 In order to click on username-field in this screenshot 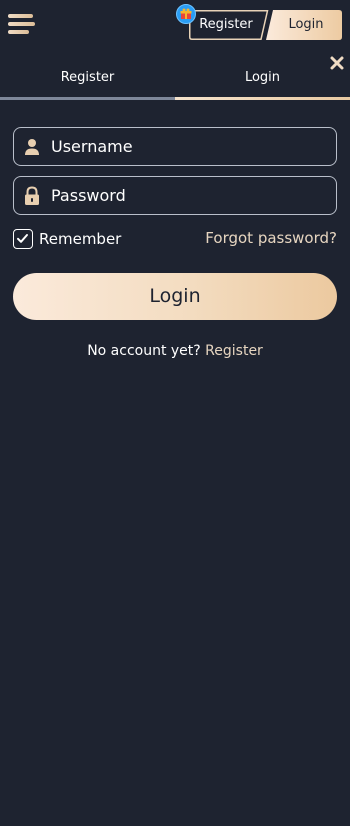, I will do `click(175, 146)`.